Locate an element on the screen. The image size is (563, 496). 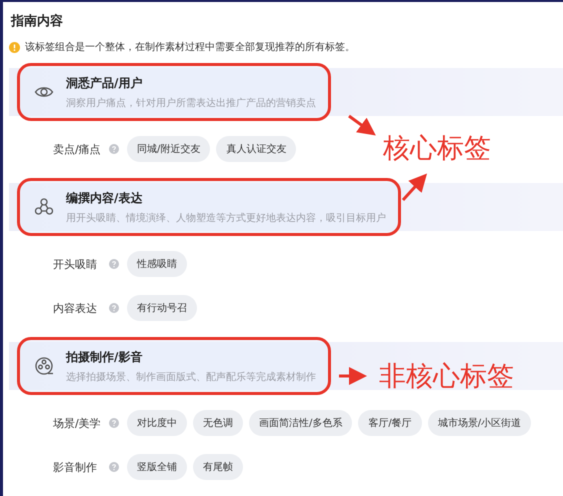
tag-chip: 竖版全铺 is located at coordinates (157, 467).